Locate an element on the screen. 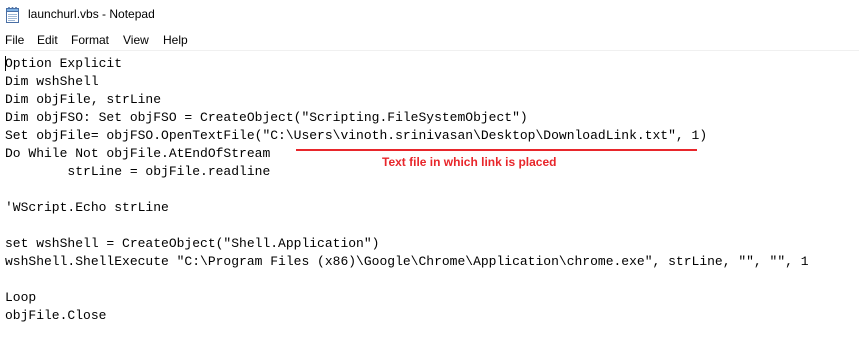 The width and height of the screenshot is (859, 344). annotation-label: Text file in which link is placed is located at coordinates (469, 162).